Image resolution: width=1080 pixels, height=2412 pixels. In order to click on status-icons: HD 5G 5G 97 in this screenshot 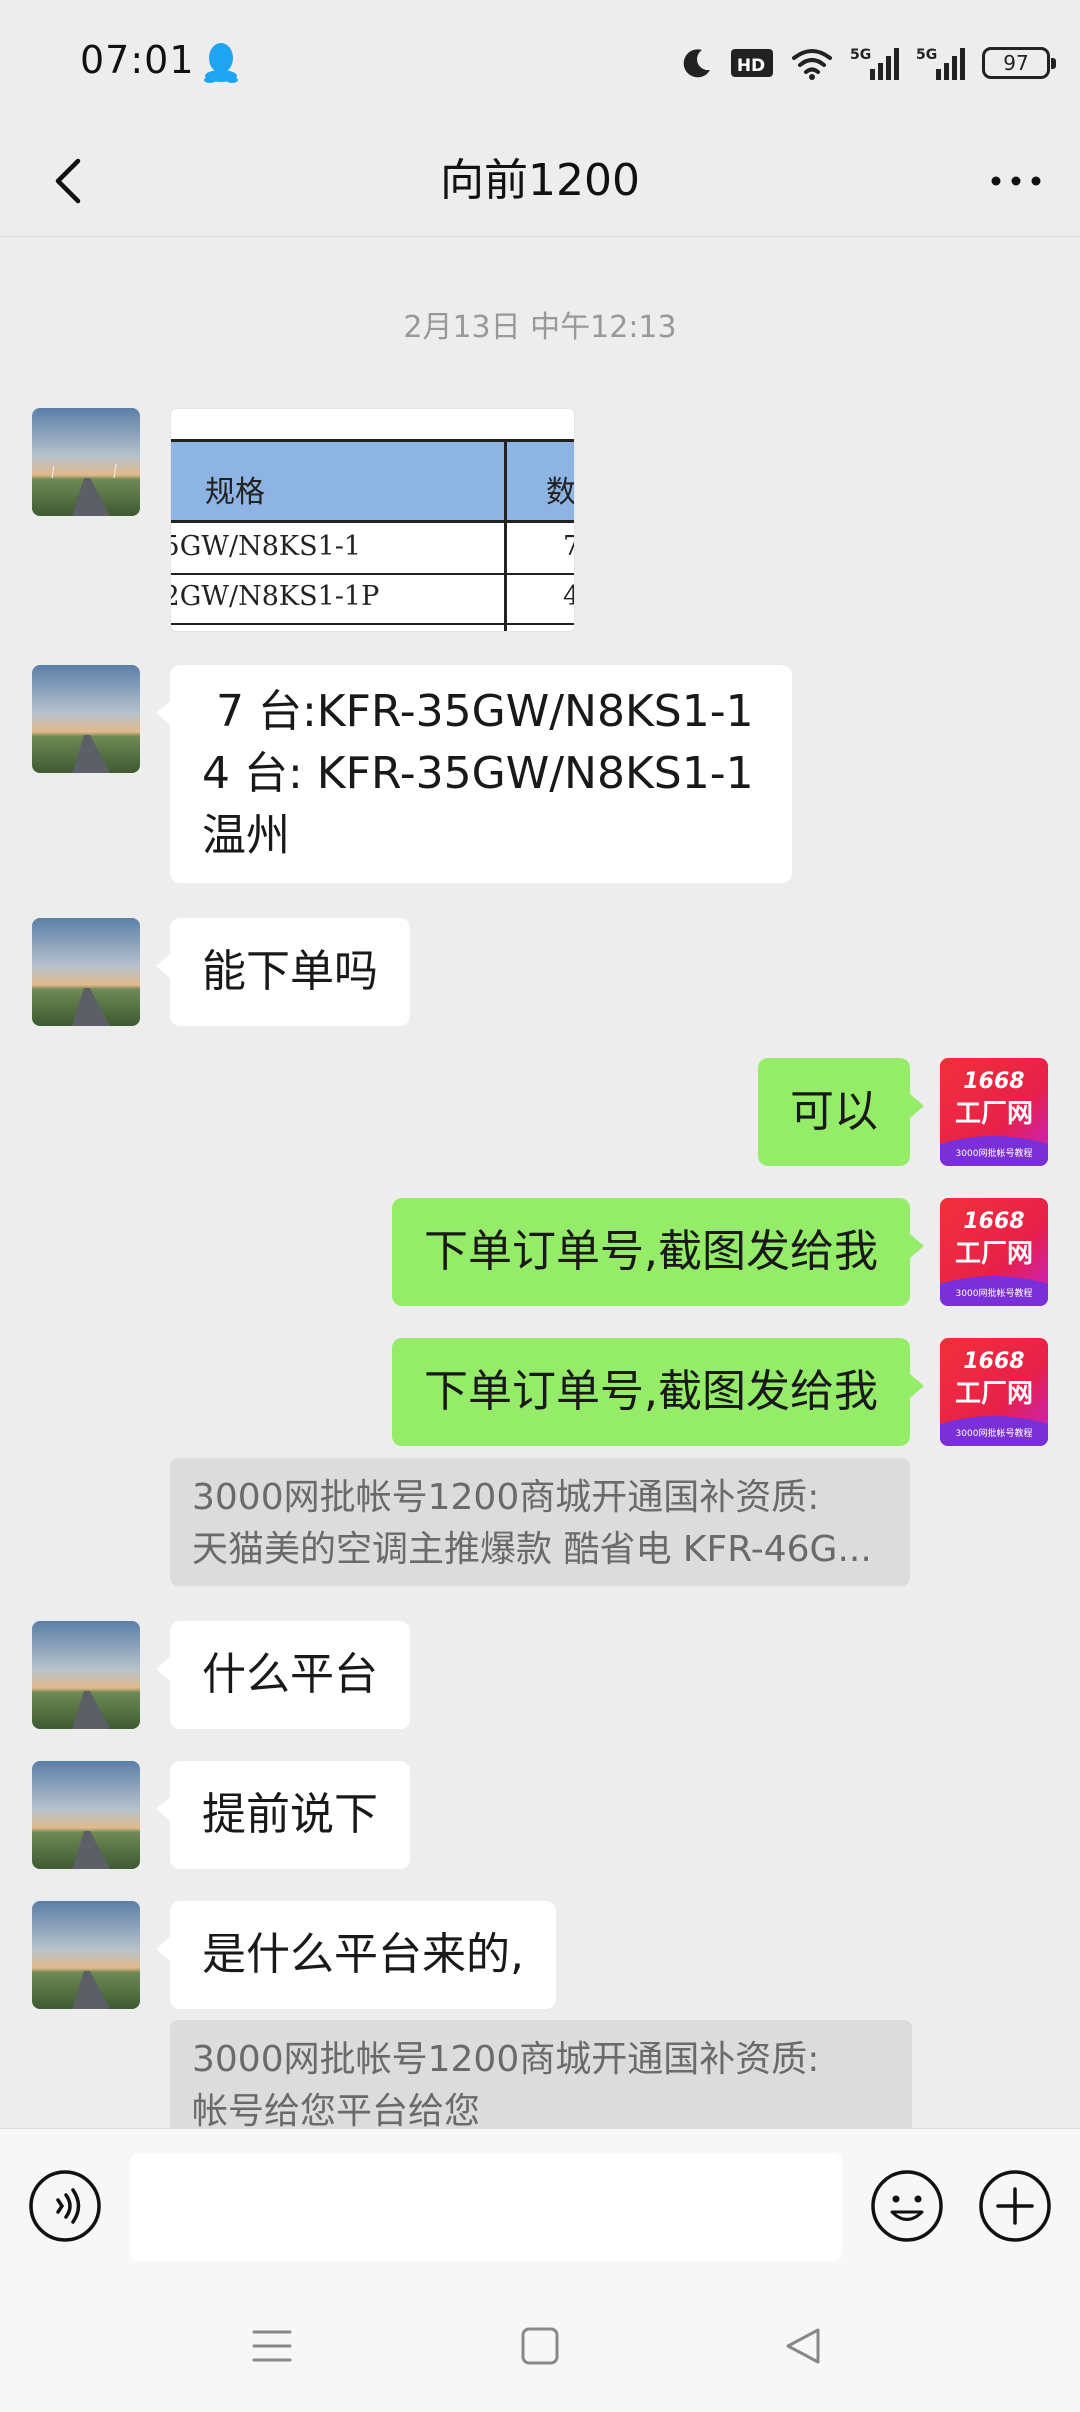, I will do `click(868, 63)`.